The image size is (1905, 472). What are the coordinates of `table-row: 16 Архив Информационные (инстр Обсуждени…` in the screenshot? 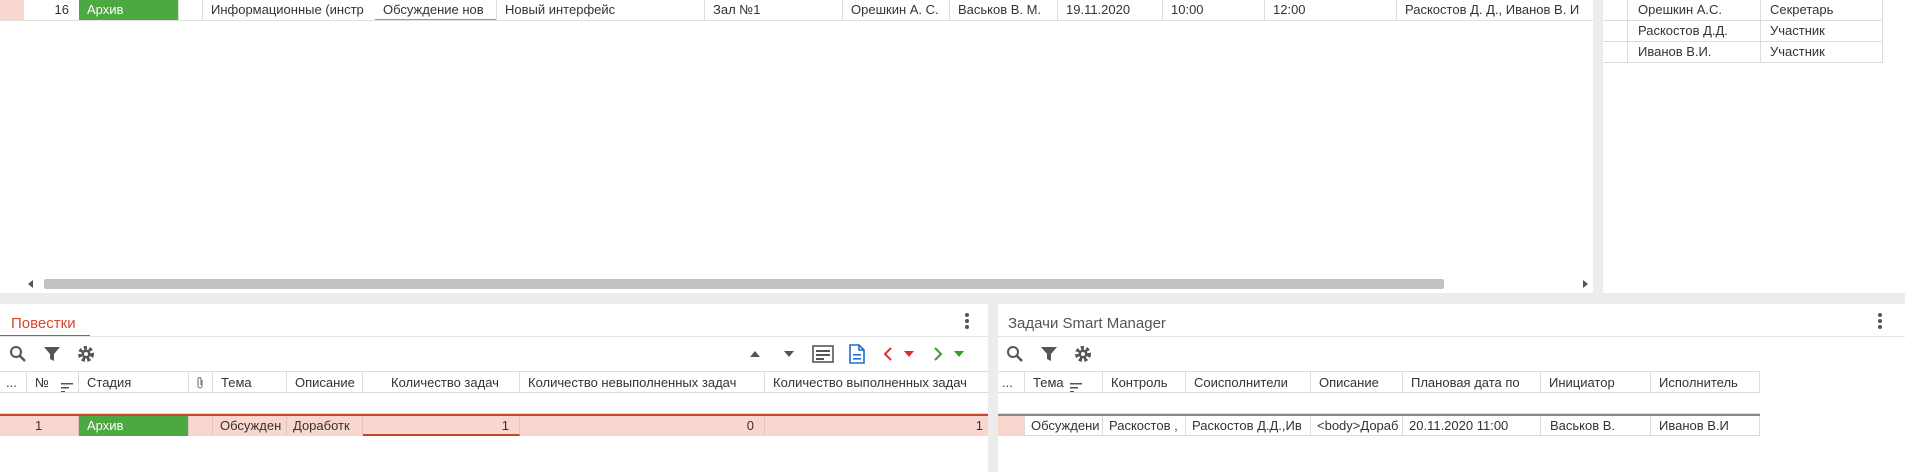 It's located at (796, 10).